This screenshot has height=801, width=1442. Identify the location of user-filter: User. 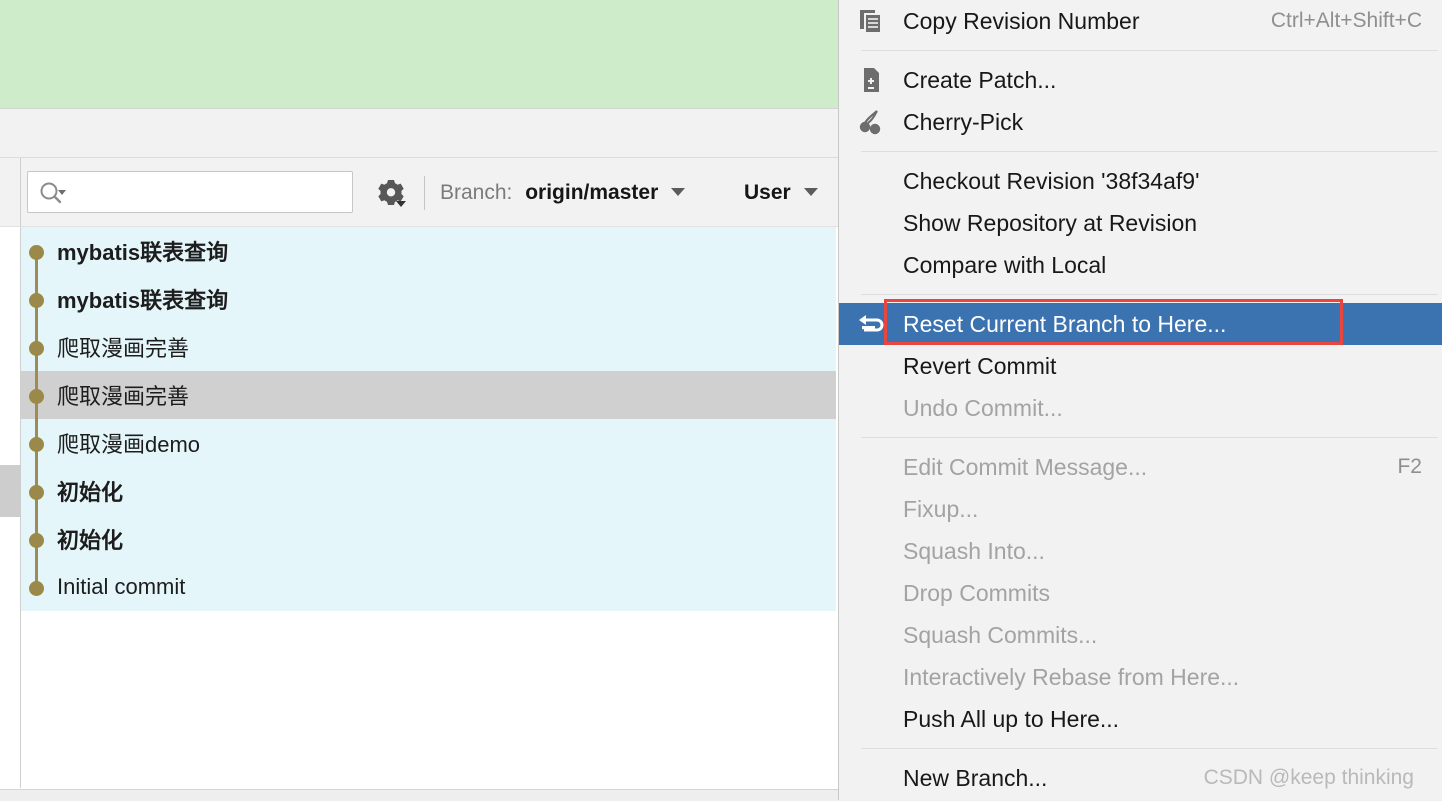
(781, 193).